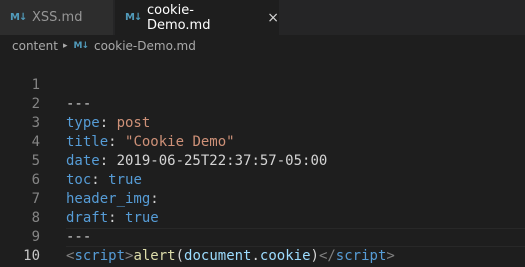  Describe the element at coordinates (65, 46) in the screenshot. I see `chevron-right-icon: ▸` at that location.